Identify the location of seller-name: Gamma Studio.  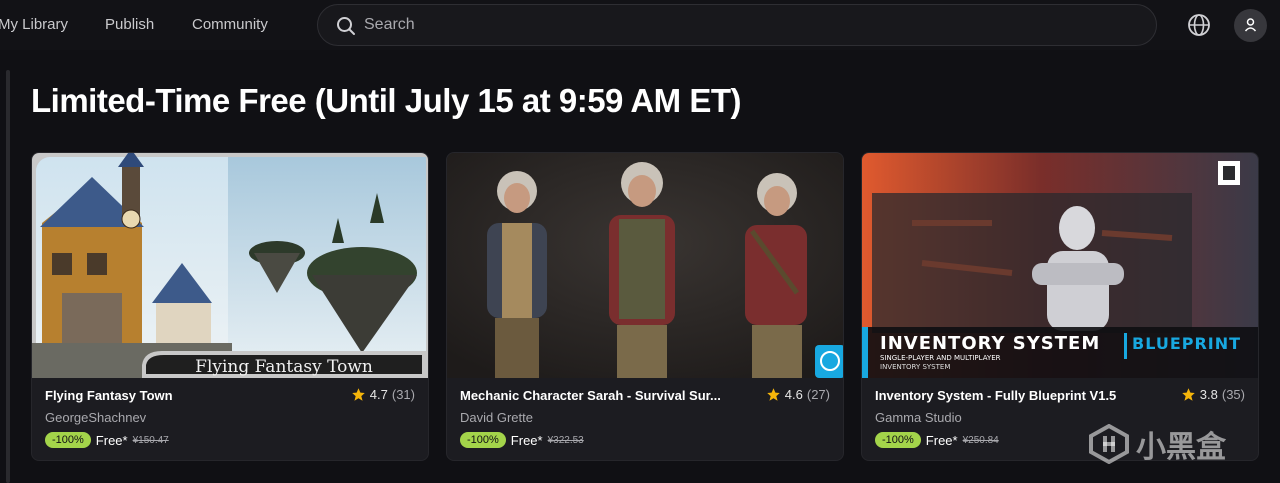
(918, 417).